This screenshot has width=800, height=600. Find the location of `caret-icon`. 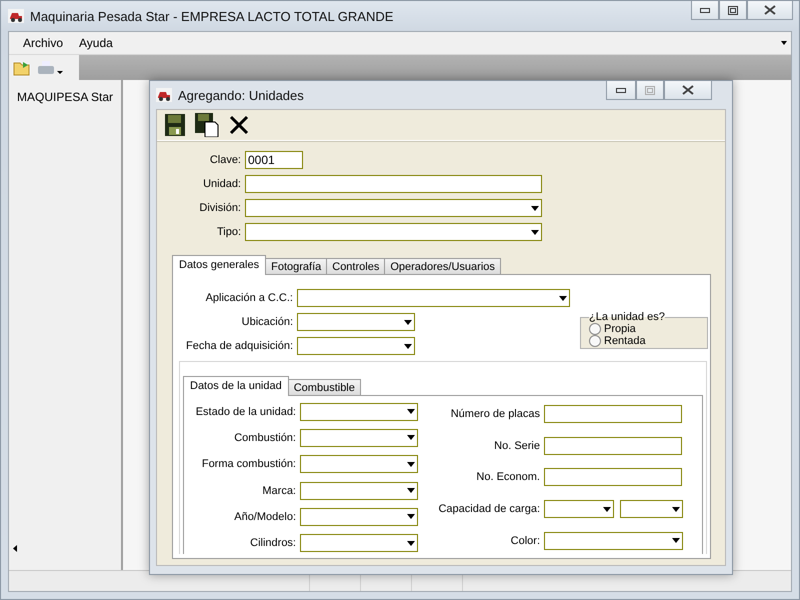

caret-icon is located at coordinates (784, 43).